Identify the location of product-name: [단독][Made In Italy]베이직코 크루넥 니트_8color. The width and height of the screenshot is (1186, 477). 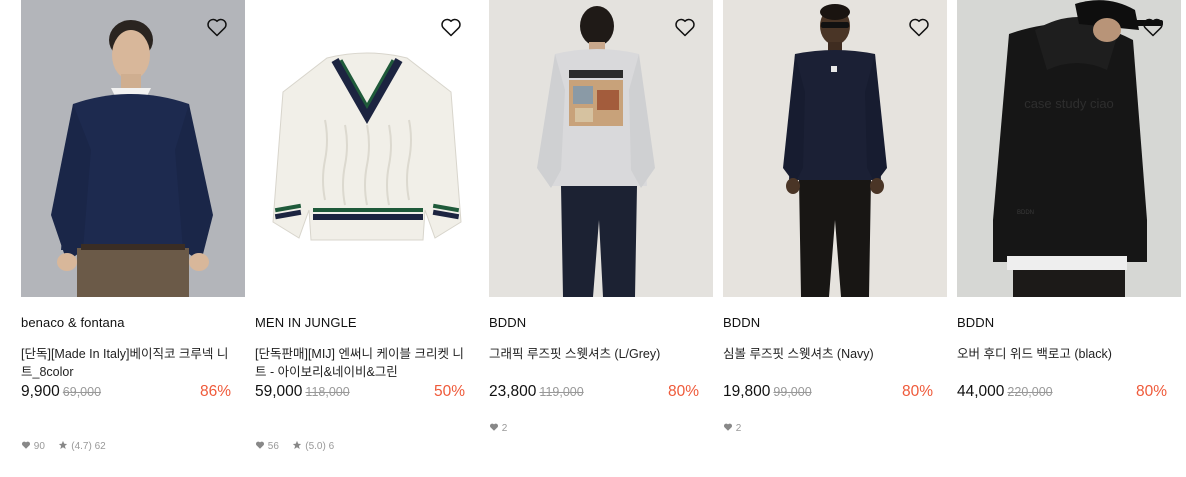
(127, 363).